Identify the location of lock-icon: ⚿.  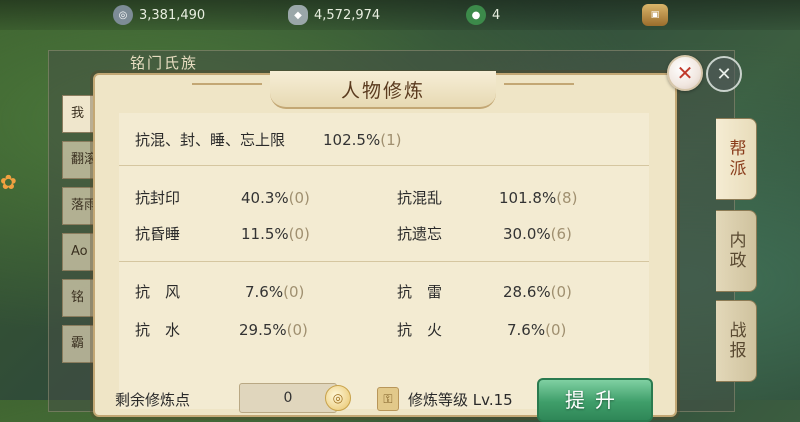
(388, 399).